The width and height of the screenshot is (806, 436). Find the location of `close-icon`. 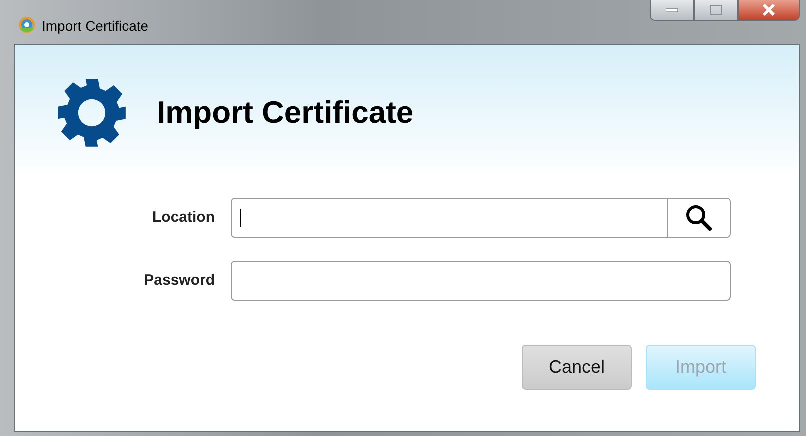

close-icon is located at coordinates (769, 10).